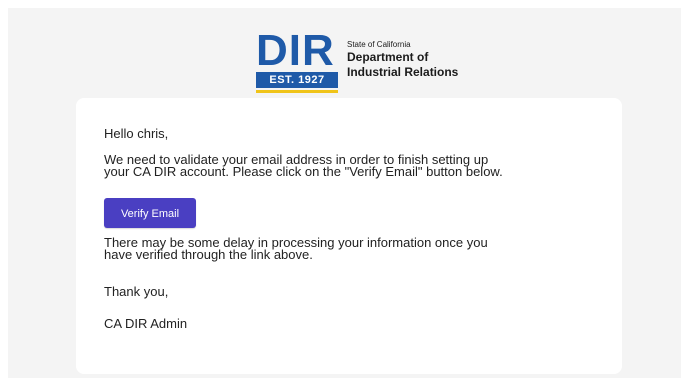 This screenshot has width=685, height=382. Describe the element at coordinates (388, 57) in the screenshot. I see `department-label-line1: Department of` at that location.